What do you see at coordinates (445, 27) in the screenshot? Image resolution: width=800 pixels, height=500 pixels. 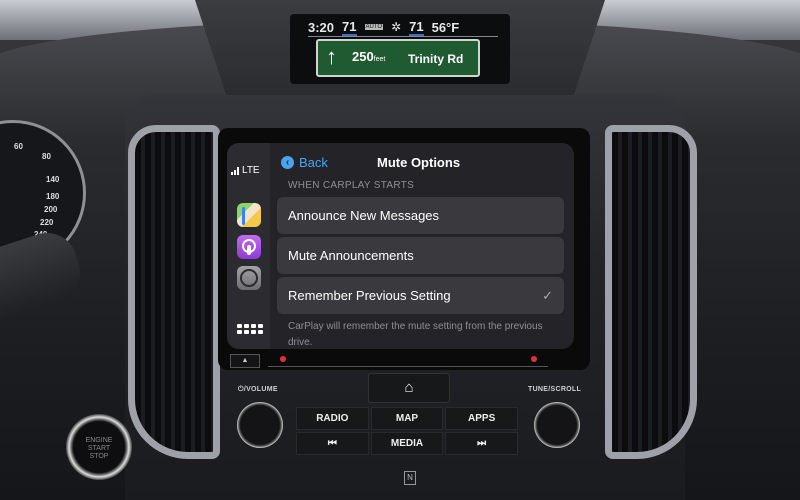 I see `outside-temp: 56°F` at bounding box center [445, 27].